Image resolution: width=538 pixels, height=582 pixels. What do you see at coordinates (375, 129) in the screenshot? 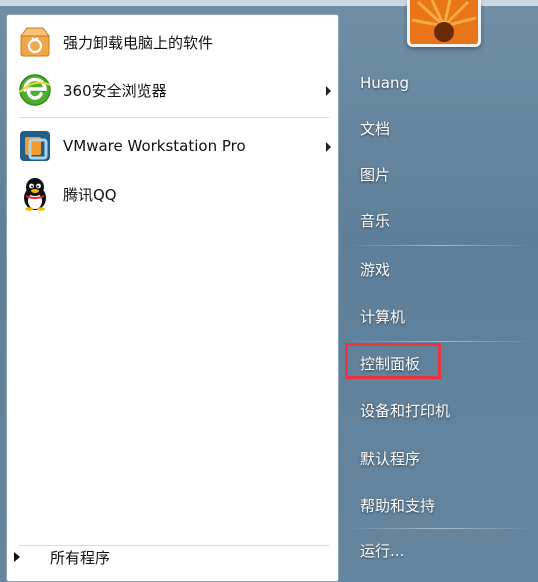
I see `right-item-documents: 文档` at bounding box center [375, 129].